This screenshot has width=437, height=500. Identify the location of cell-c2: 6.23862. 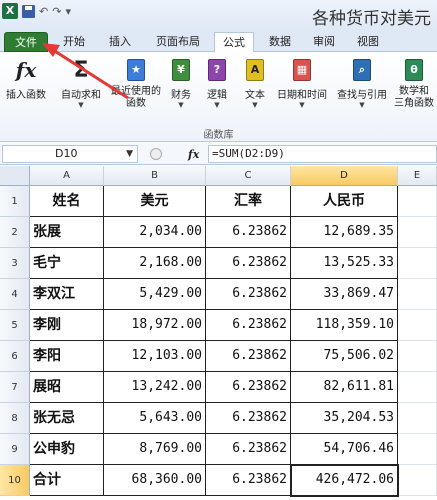
(248, 232).